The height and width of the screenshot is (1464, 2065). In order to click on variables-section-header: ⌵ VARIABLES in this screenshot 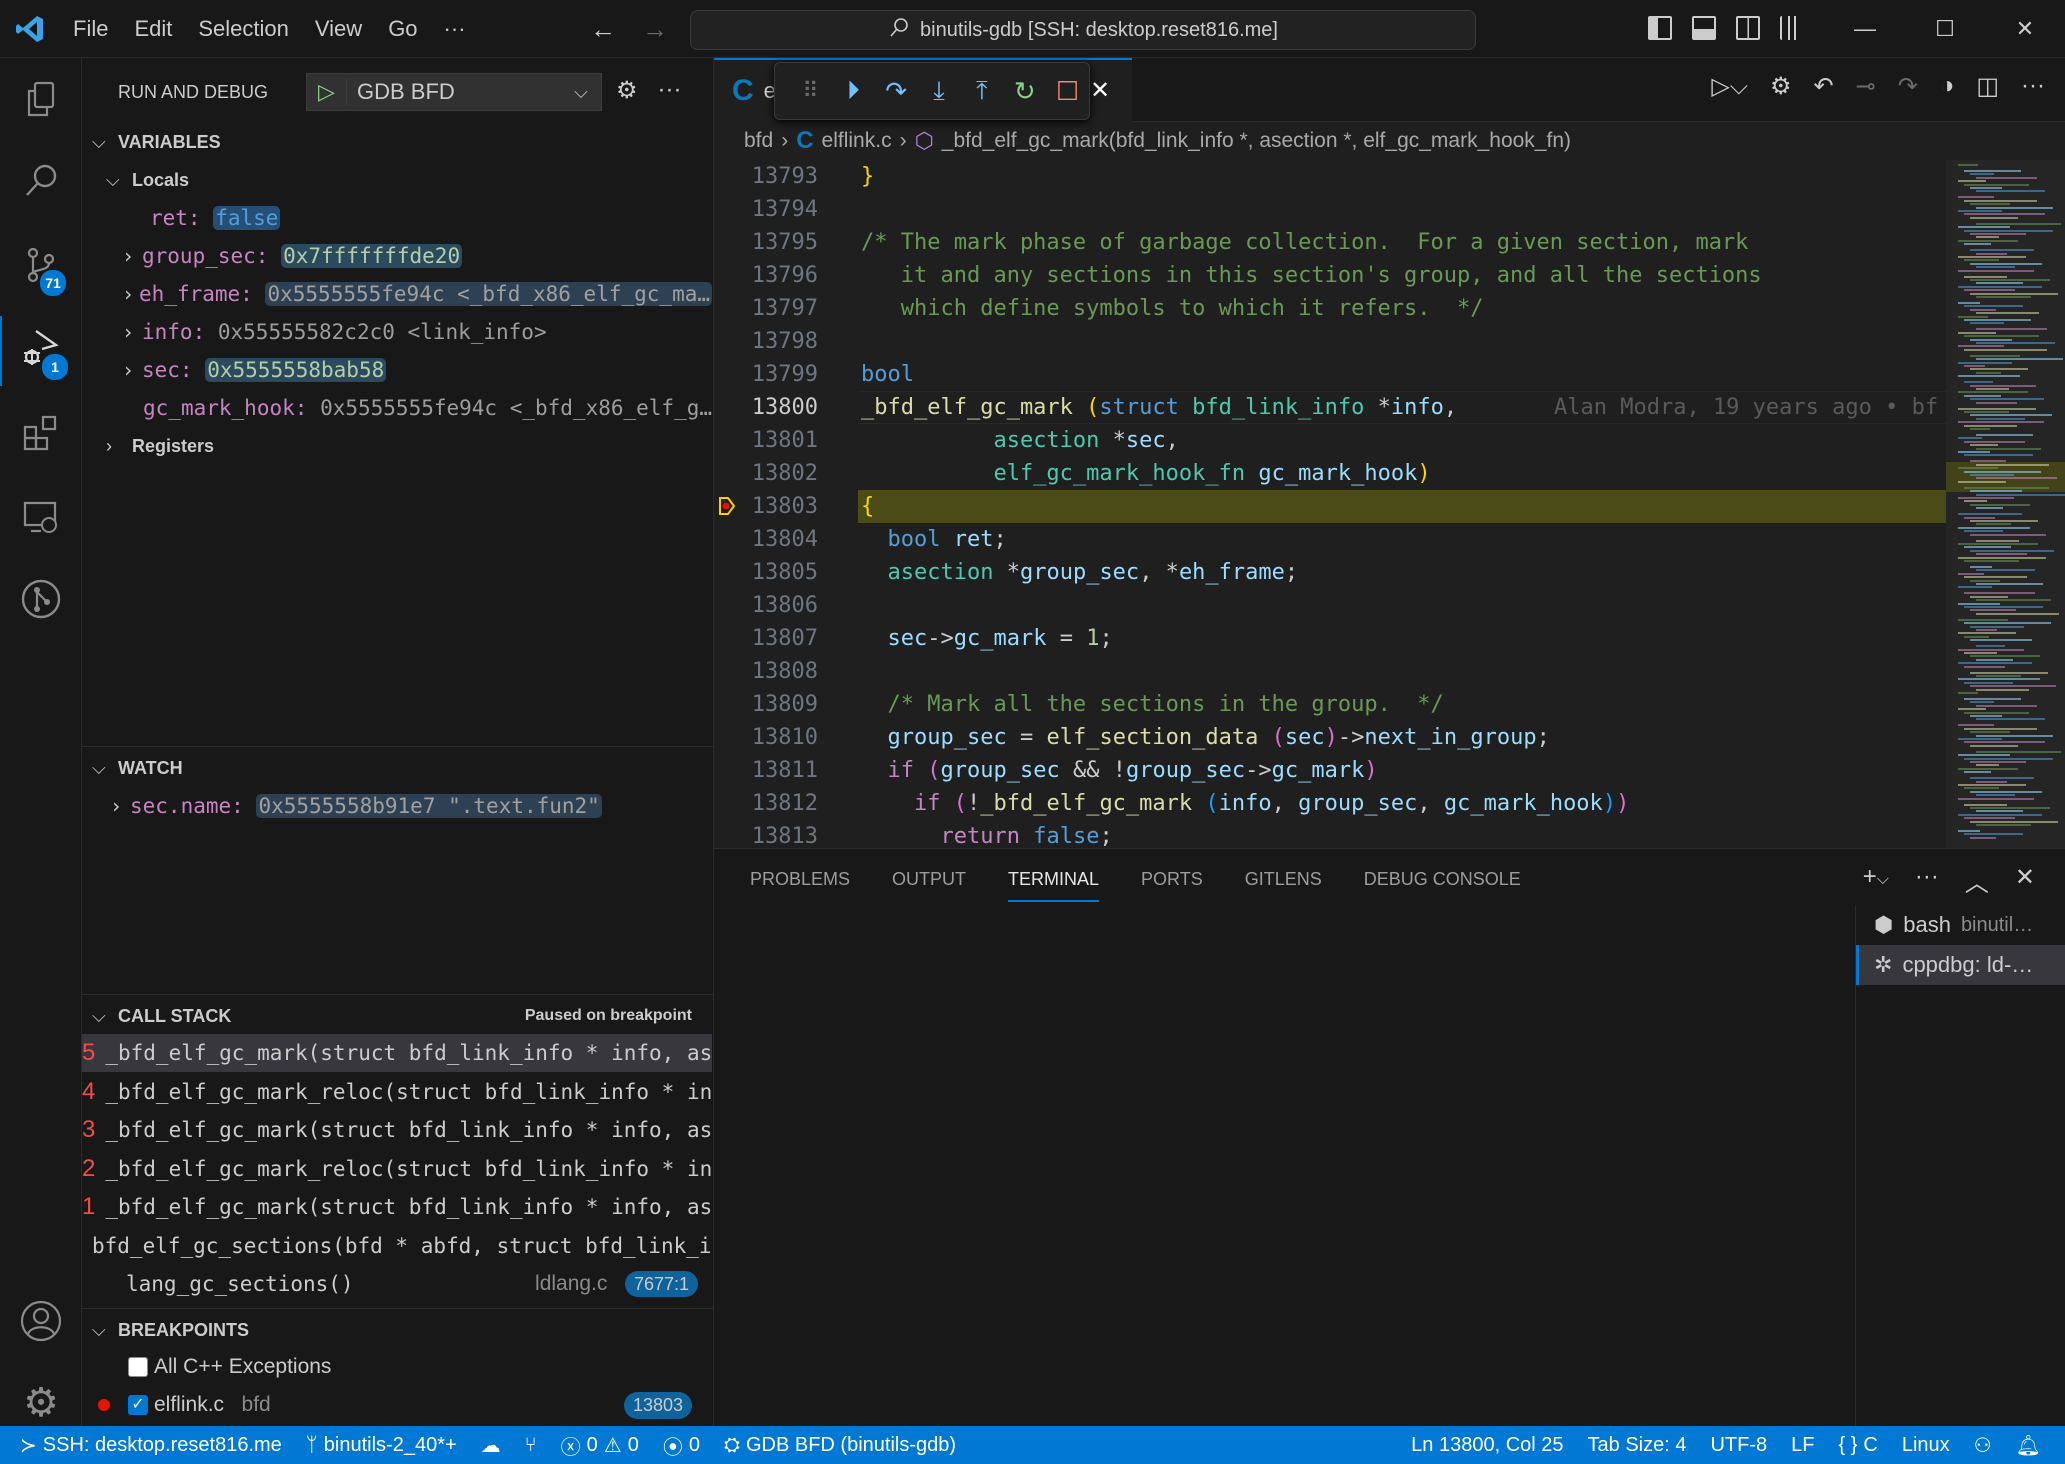, I will do `click(398, 142)`.